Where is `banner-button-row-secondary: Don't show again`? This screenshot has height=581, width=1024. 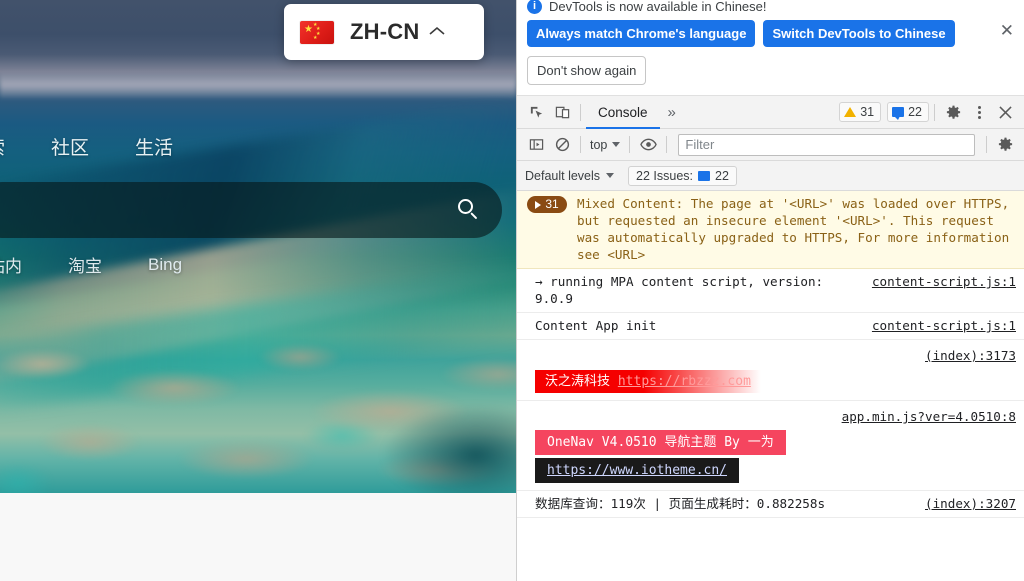 banner-button-row-secondary: Don't show again is located at coordinates (770, 70).